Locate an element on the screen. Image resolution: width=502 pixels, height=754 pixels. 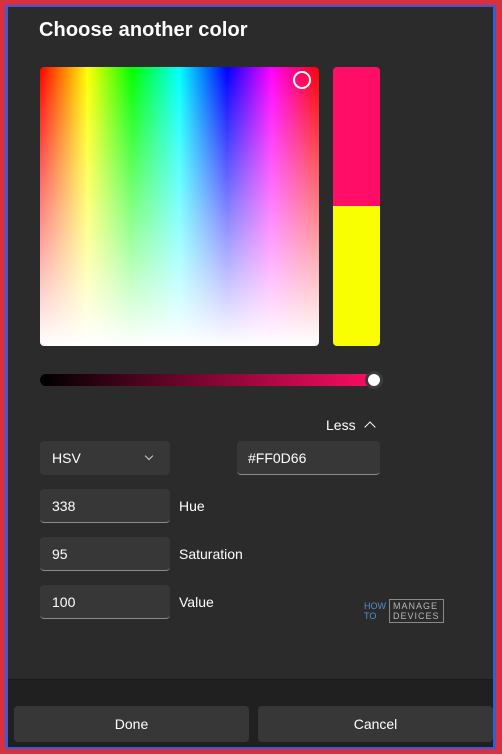
watermark-manage: MANAGE is located at coordinates (416, 606).